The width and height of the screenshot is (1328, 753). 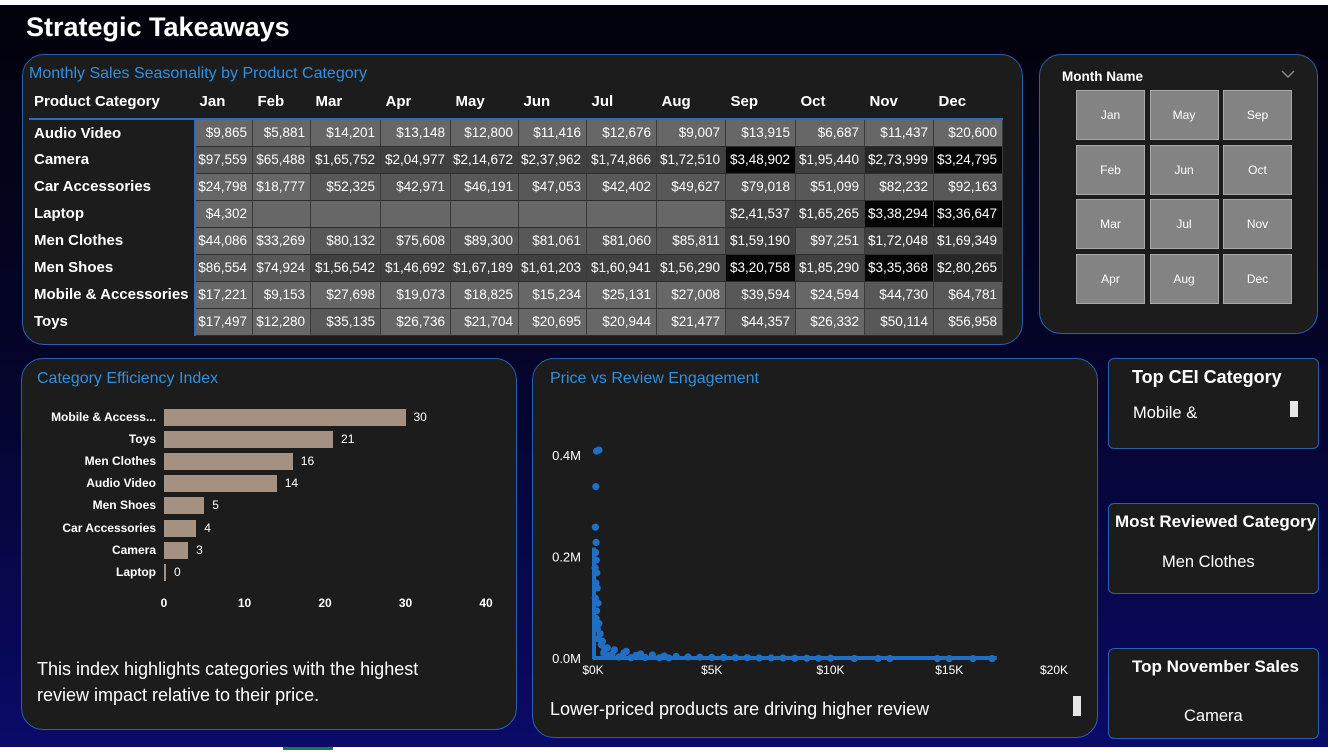 I want to click on scatter-y-tick: 0.0M, so click(x=566, y=658).